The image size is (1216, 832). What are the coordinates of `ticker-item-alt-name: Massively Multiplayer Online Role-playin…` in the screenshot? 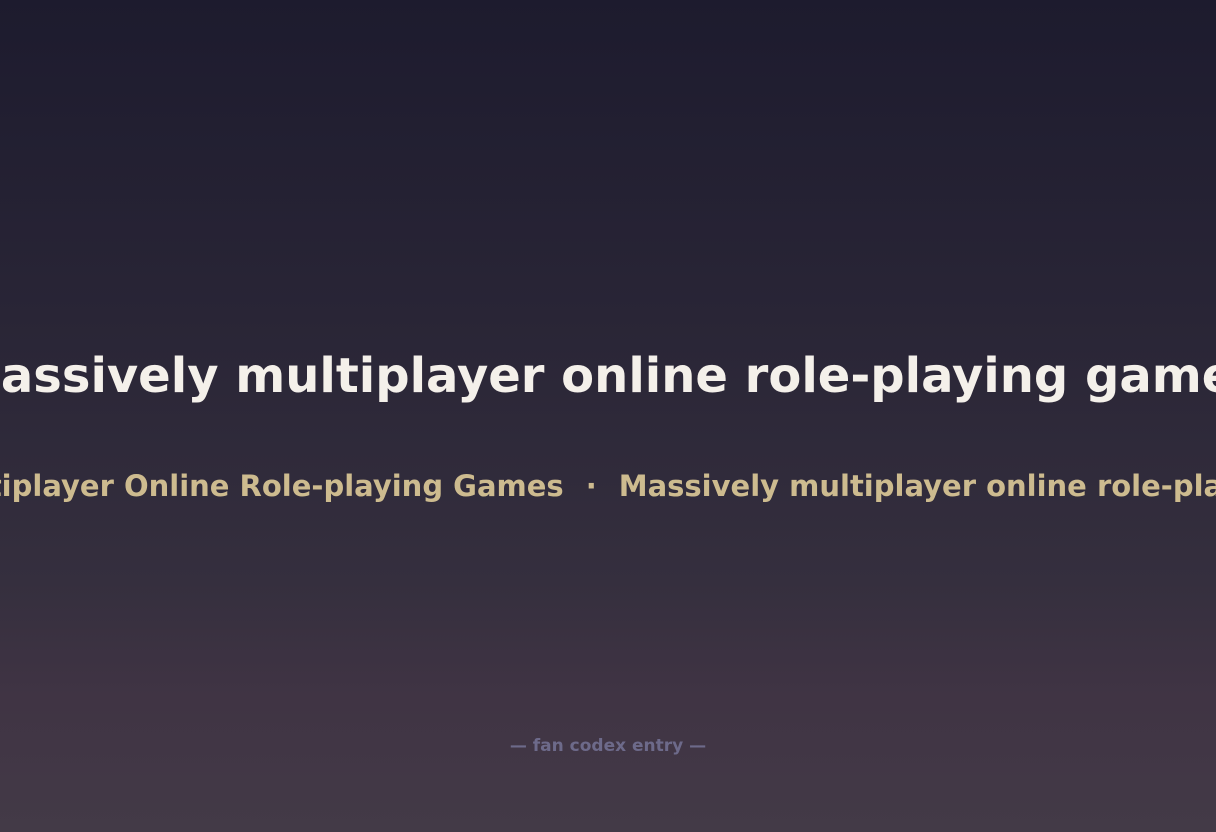 It's located at (282, 486).